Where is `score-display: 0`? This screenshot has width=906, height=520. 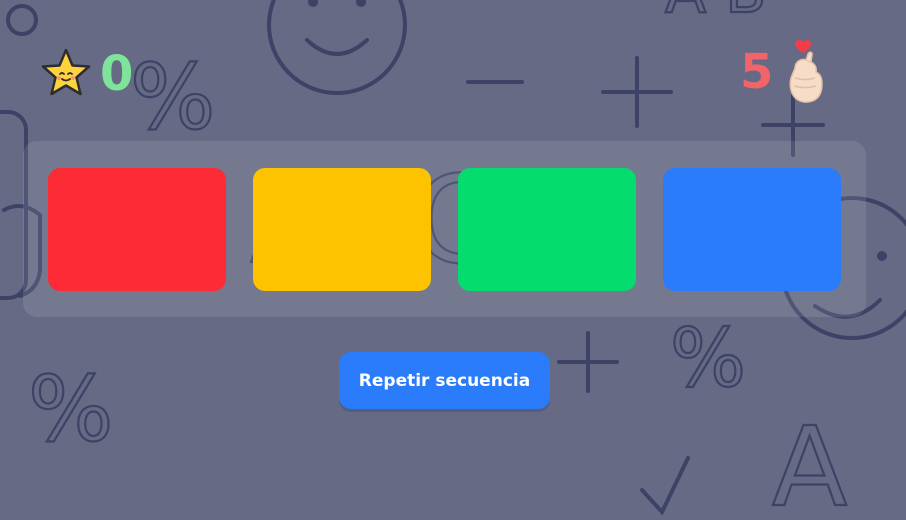 score-display: 0 is located at coordinates (85, 74).